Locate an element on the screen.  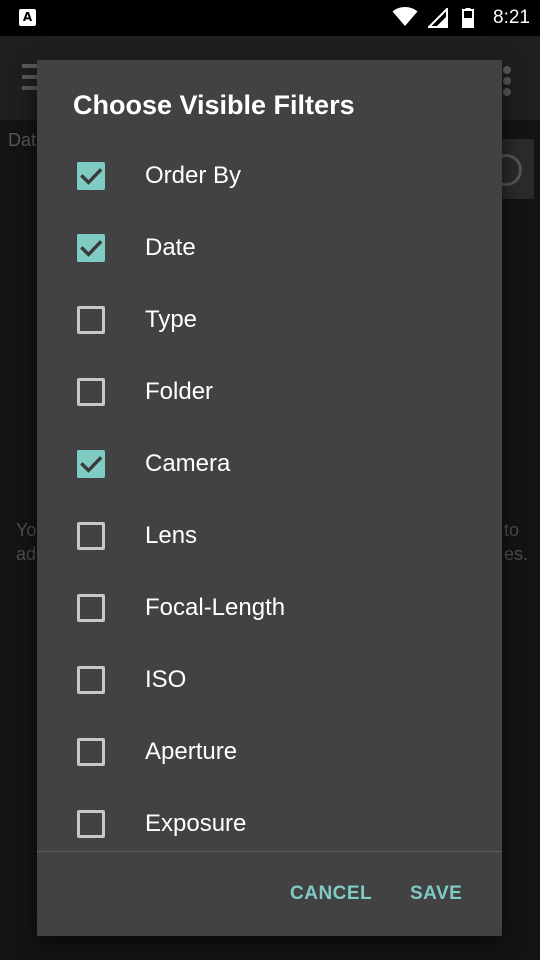
filter-label: Exposure is located at coordinates (196, 823).